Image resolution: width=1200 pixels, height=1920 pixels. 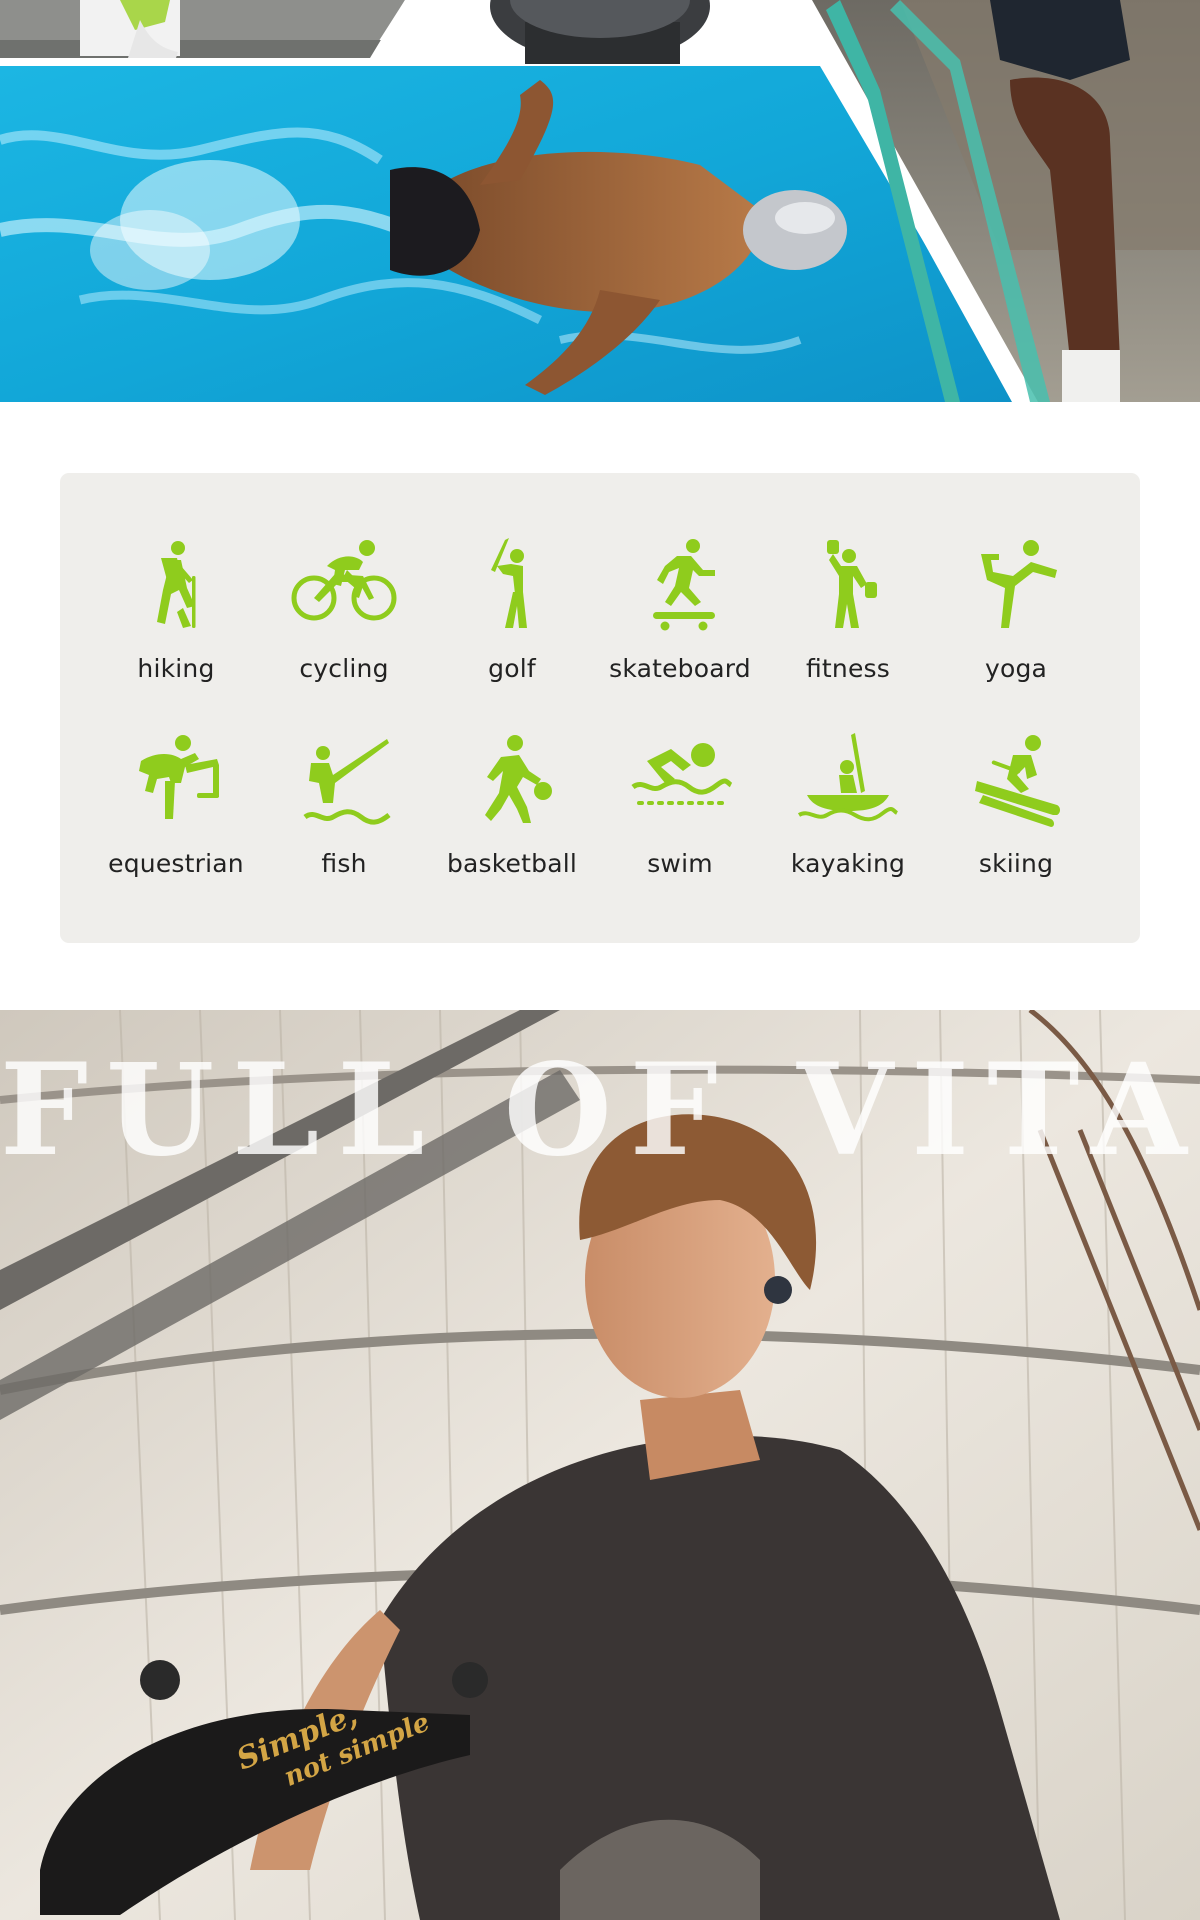 What do you see at coordinates (202, 29) in the screenshot?
I see `running-shoe-photo` at bounding box center [202, 29].